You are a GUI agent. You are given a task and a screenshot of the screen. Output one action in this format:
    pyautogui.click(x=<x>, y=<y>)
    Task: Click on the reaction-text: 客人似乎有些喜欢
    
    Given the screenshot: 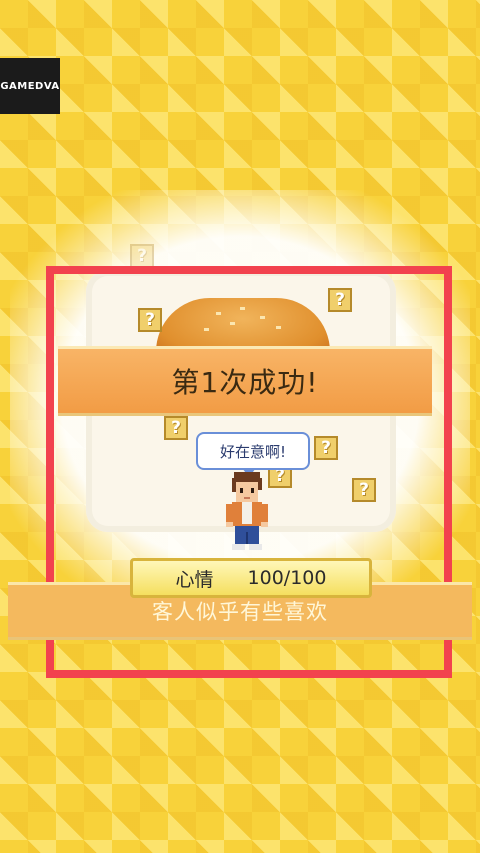 What is the action you would take?
    pyautogui.click(x=240, y=612)
    